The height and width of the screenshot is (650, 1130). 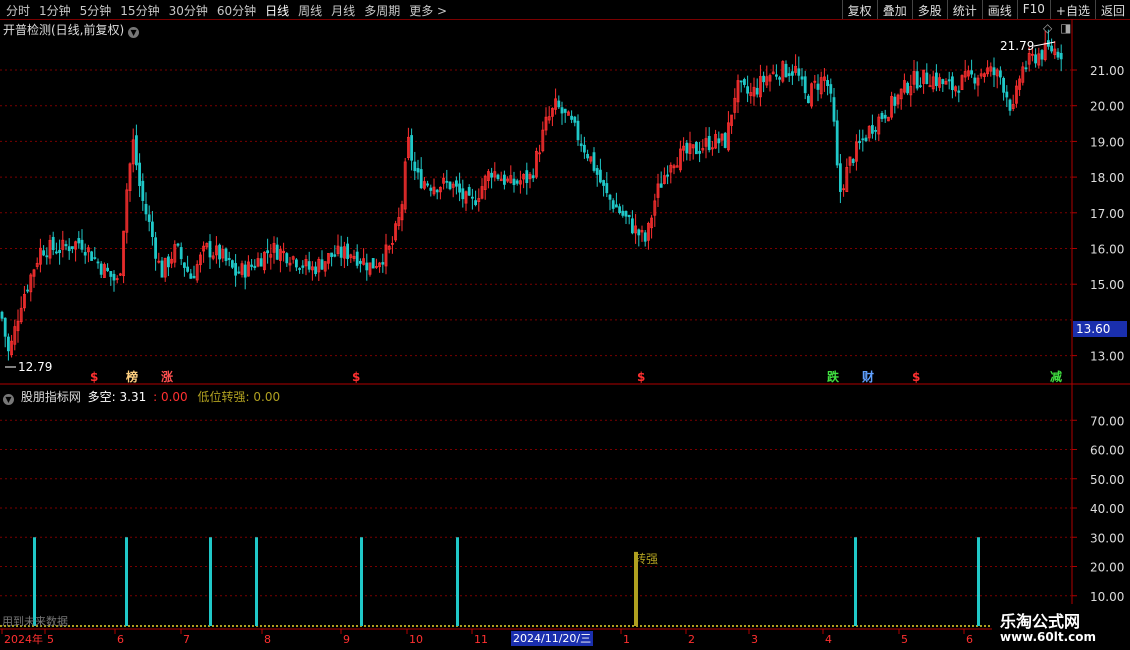 What do you see at coordinates (35, 621) in the screenshot?
I see `future-data-note: 用到未来数据` at bounding box center [35, 621].